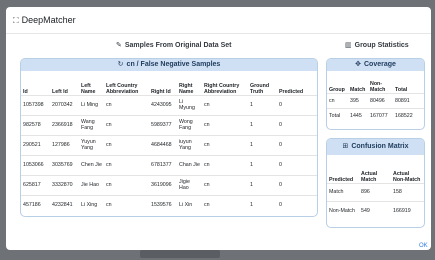 This screenshot has height=260, width=435. Describe the element at coordinates (337, 115) in the screenshot. I see `cell: Total` at that location.